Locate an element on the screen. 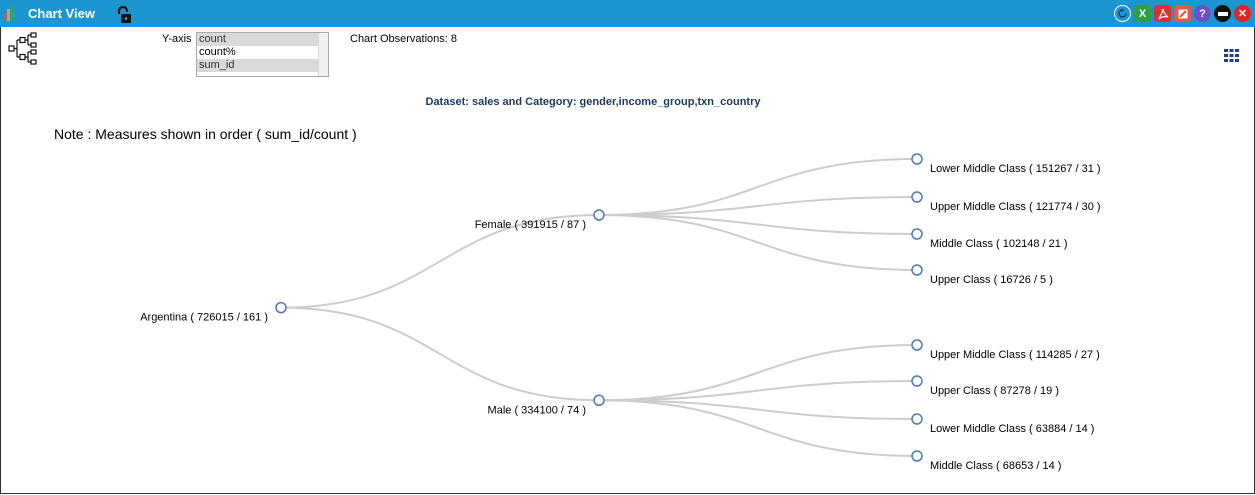 This screenshot has height=495, width=1255. node-label: Female ( 391915 / 87 ) is located at coordinates (530, 225).